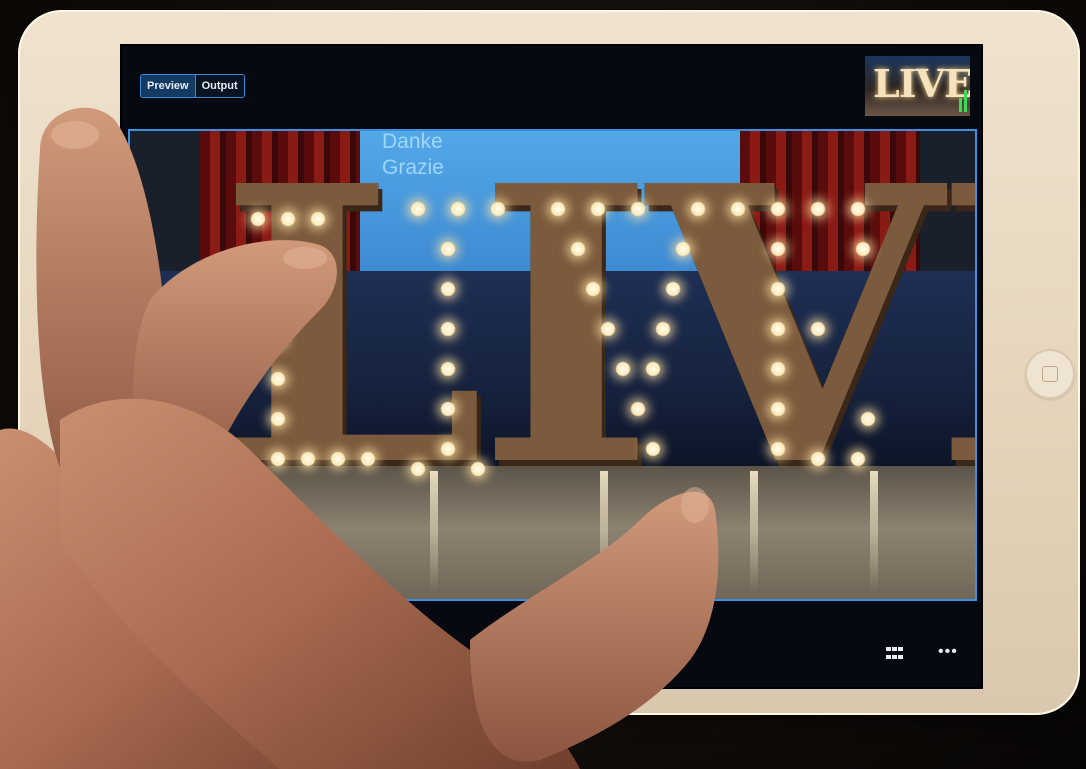 The height and width of the screenshot is (769, 1086). What do you see at coordinates (948, 652) in the screenshot?
I see `more-icon: •••` at bounding box center [948, 652].